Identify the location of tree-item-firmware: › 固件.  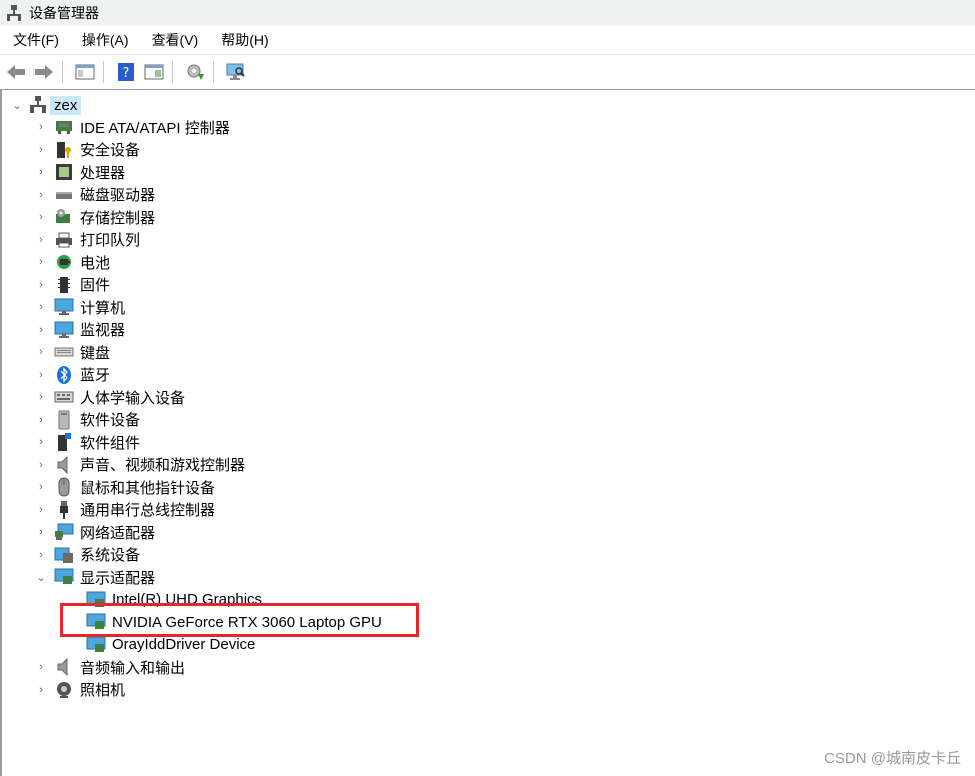
(72, 285).